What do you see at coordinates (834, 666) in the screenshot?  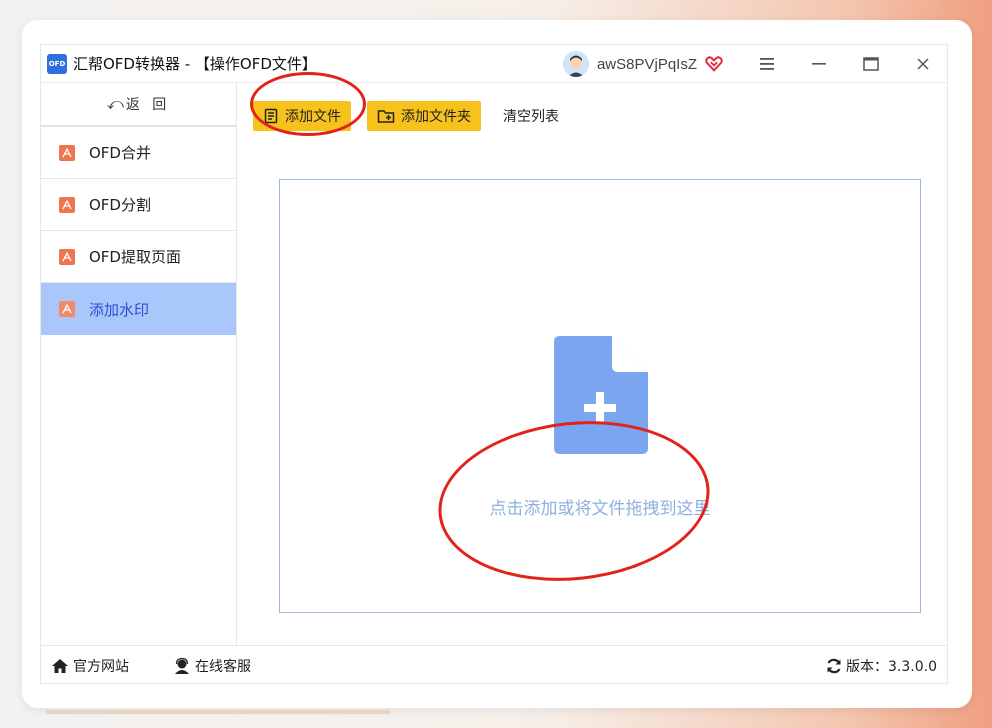 I see `refresh-icon` at bounding box center [834, 666].